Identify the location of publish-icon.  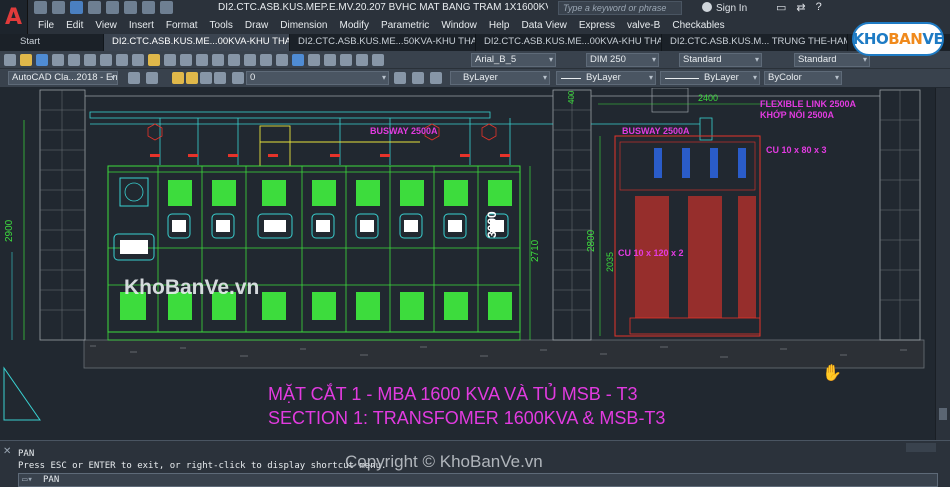
(90, 59).